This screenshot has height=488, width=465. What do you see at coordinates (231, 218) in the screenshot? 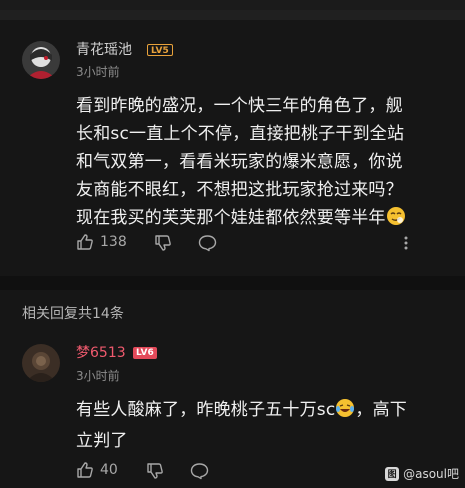
I see `comment-text-segment: 现在我买的芙芙那个娃娃都依然要等半年` at bounding box center [231, 218].